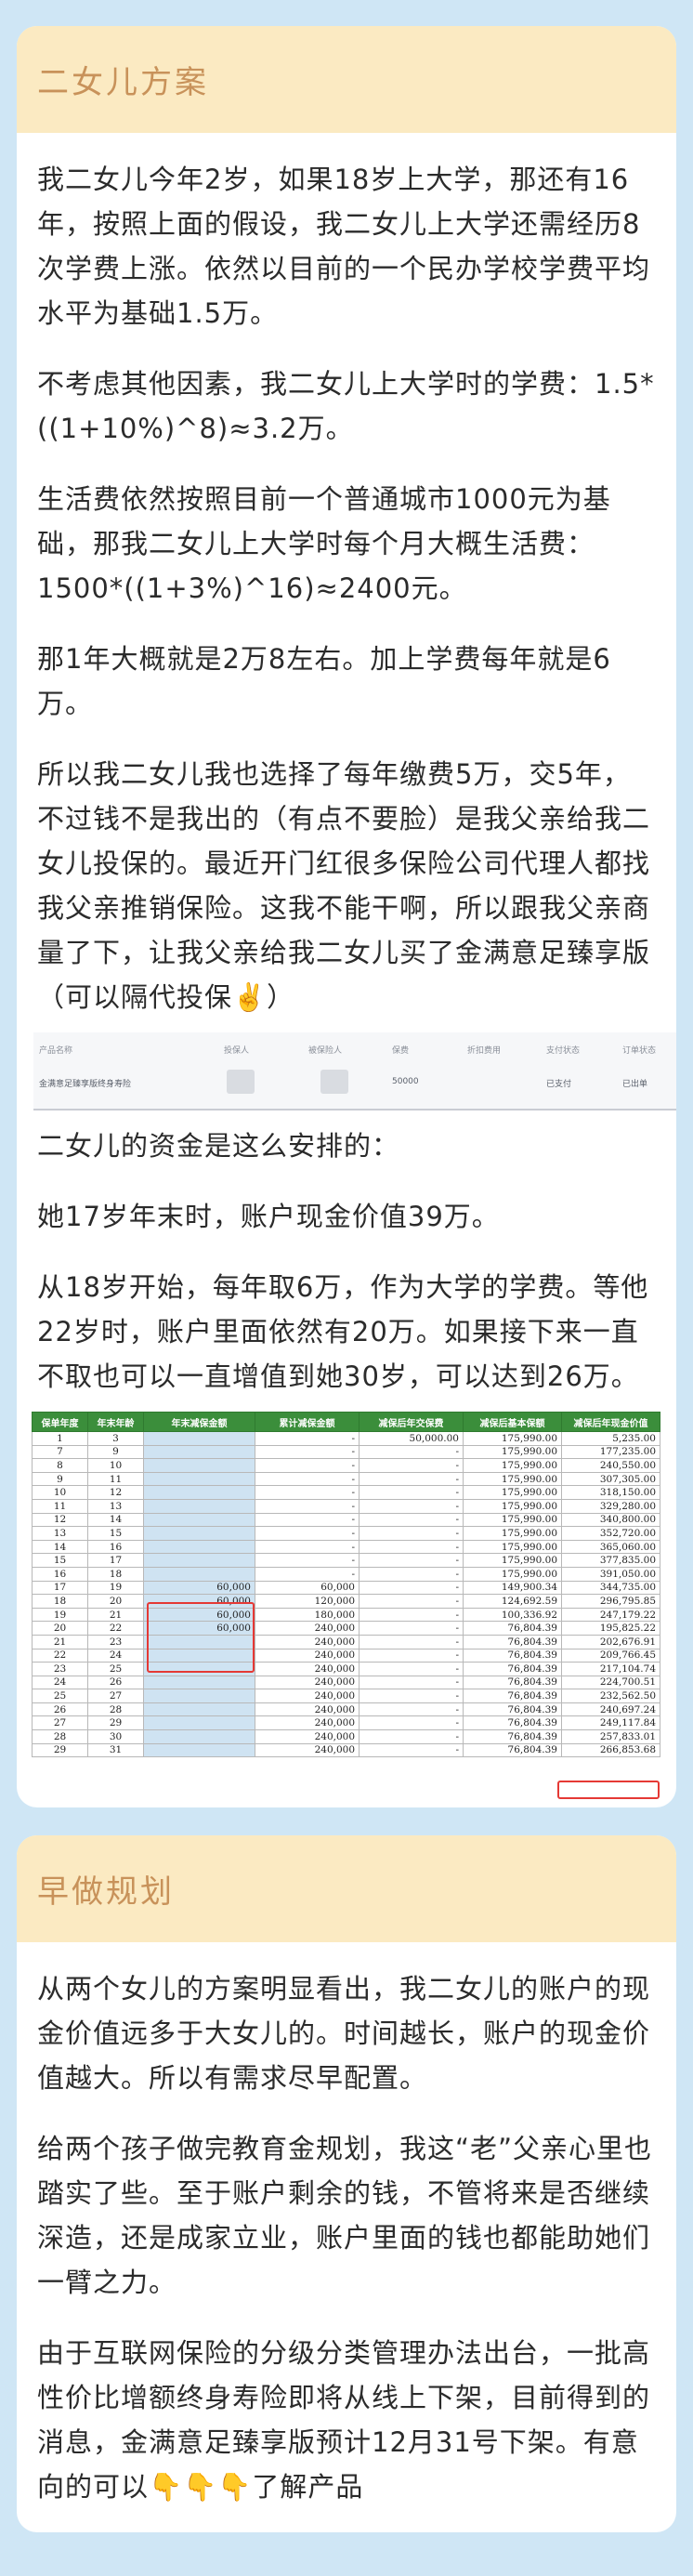 The height and width of the screenshot is (2576, 693). Describe the element at coordinates (346, 1506) in the screenshot. I see `table-row: 11 13- -175,990.00 329,280.00` at that location.